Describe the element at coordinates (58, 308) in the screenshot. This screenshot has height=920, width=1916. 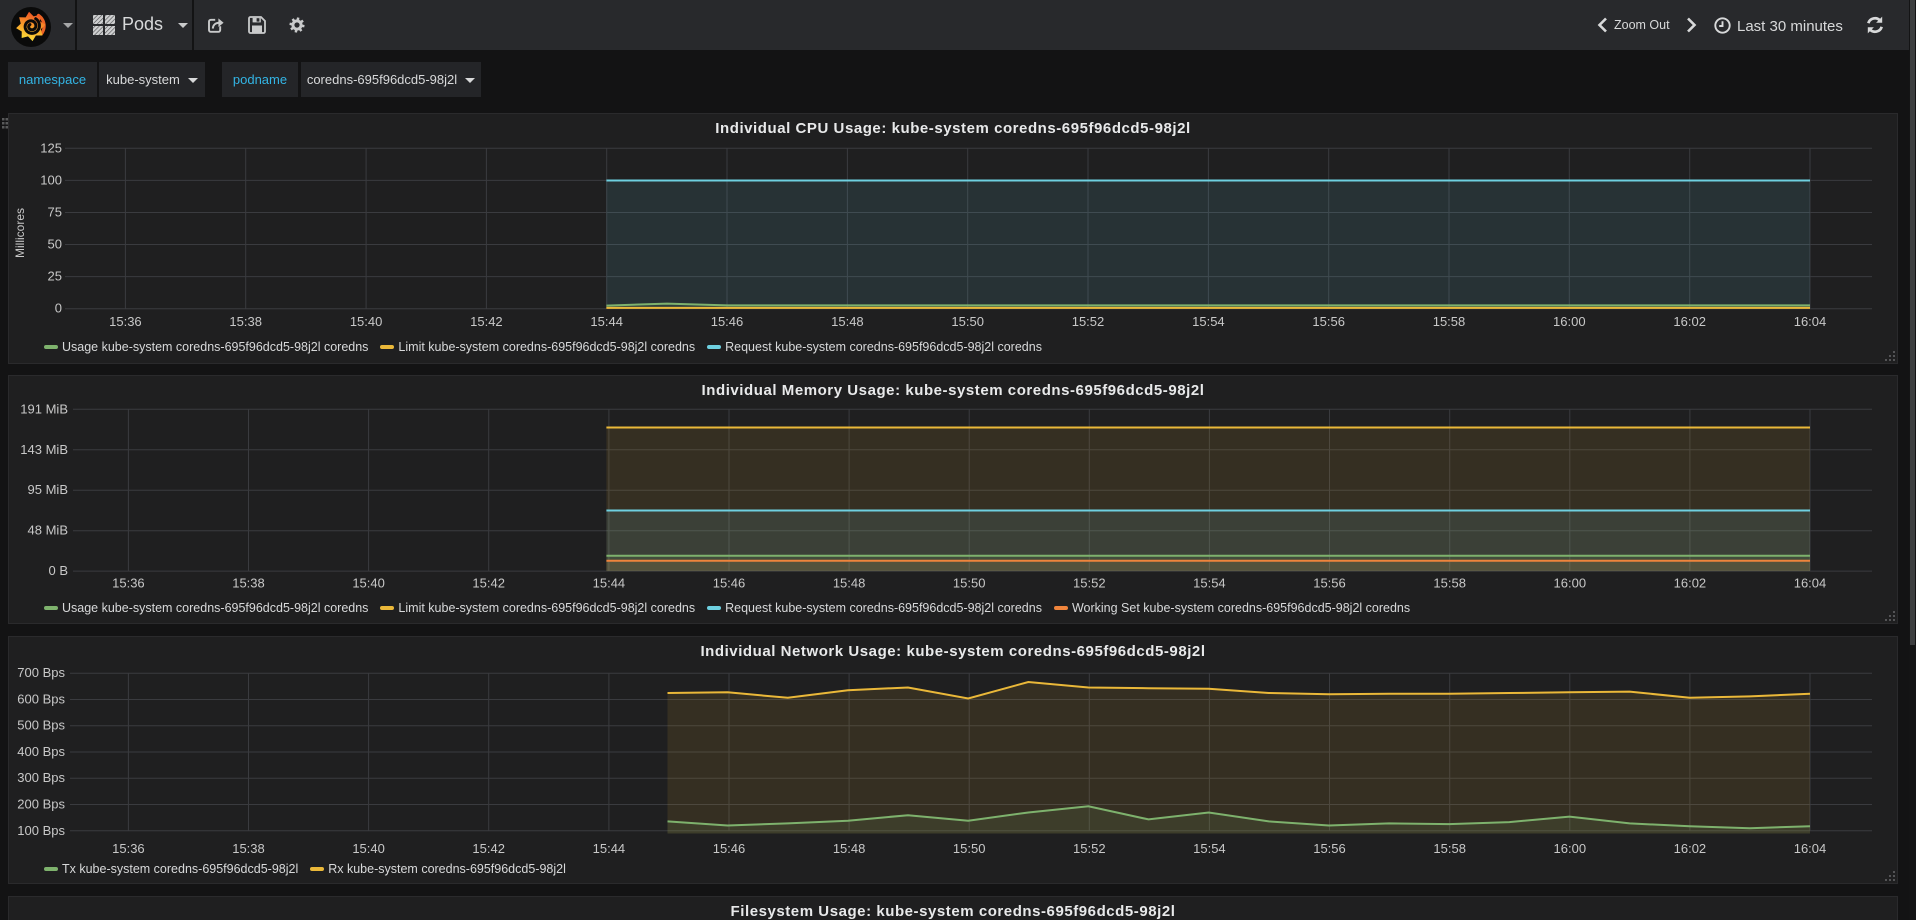
I see `svg-text: 0` at that location.